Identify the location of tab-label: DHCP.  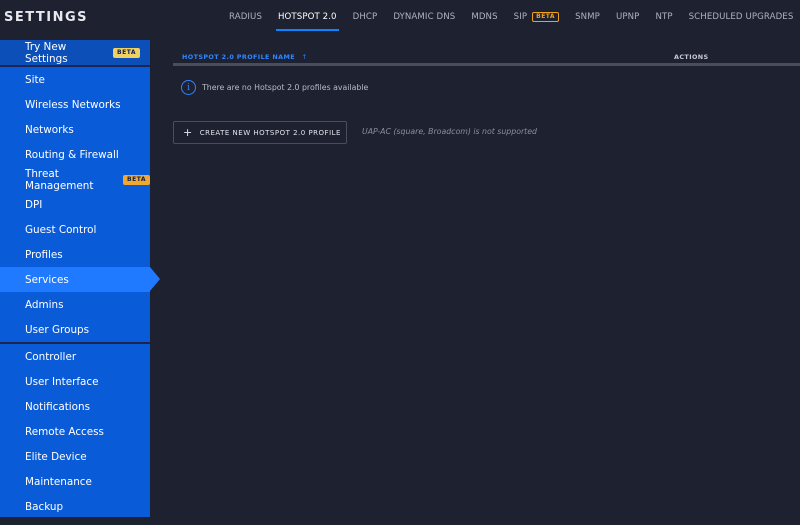
(365, 17).